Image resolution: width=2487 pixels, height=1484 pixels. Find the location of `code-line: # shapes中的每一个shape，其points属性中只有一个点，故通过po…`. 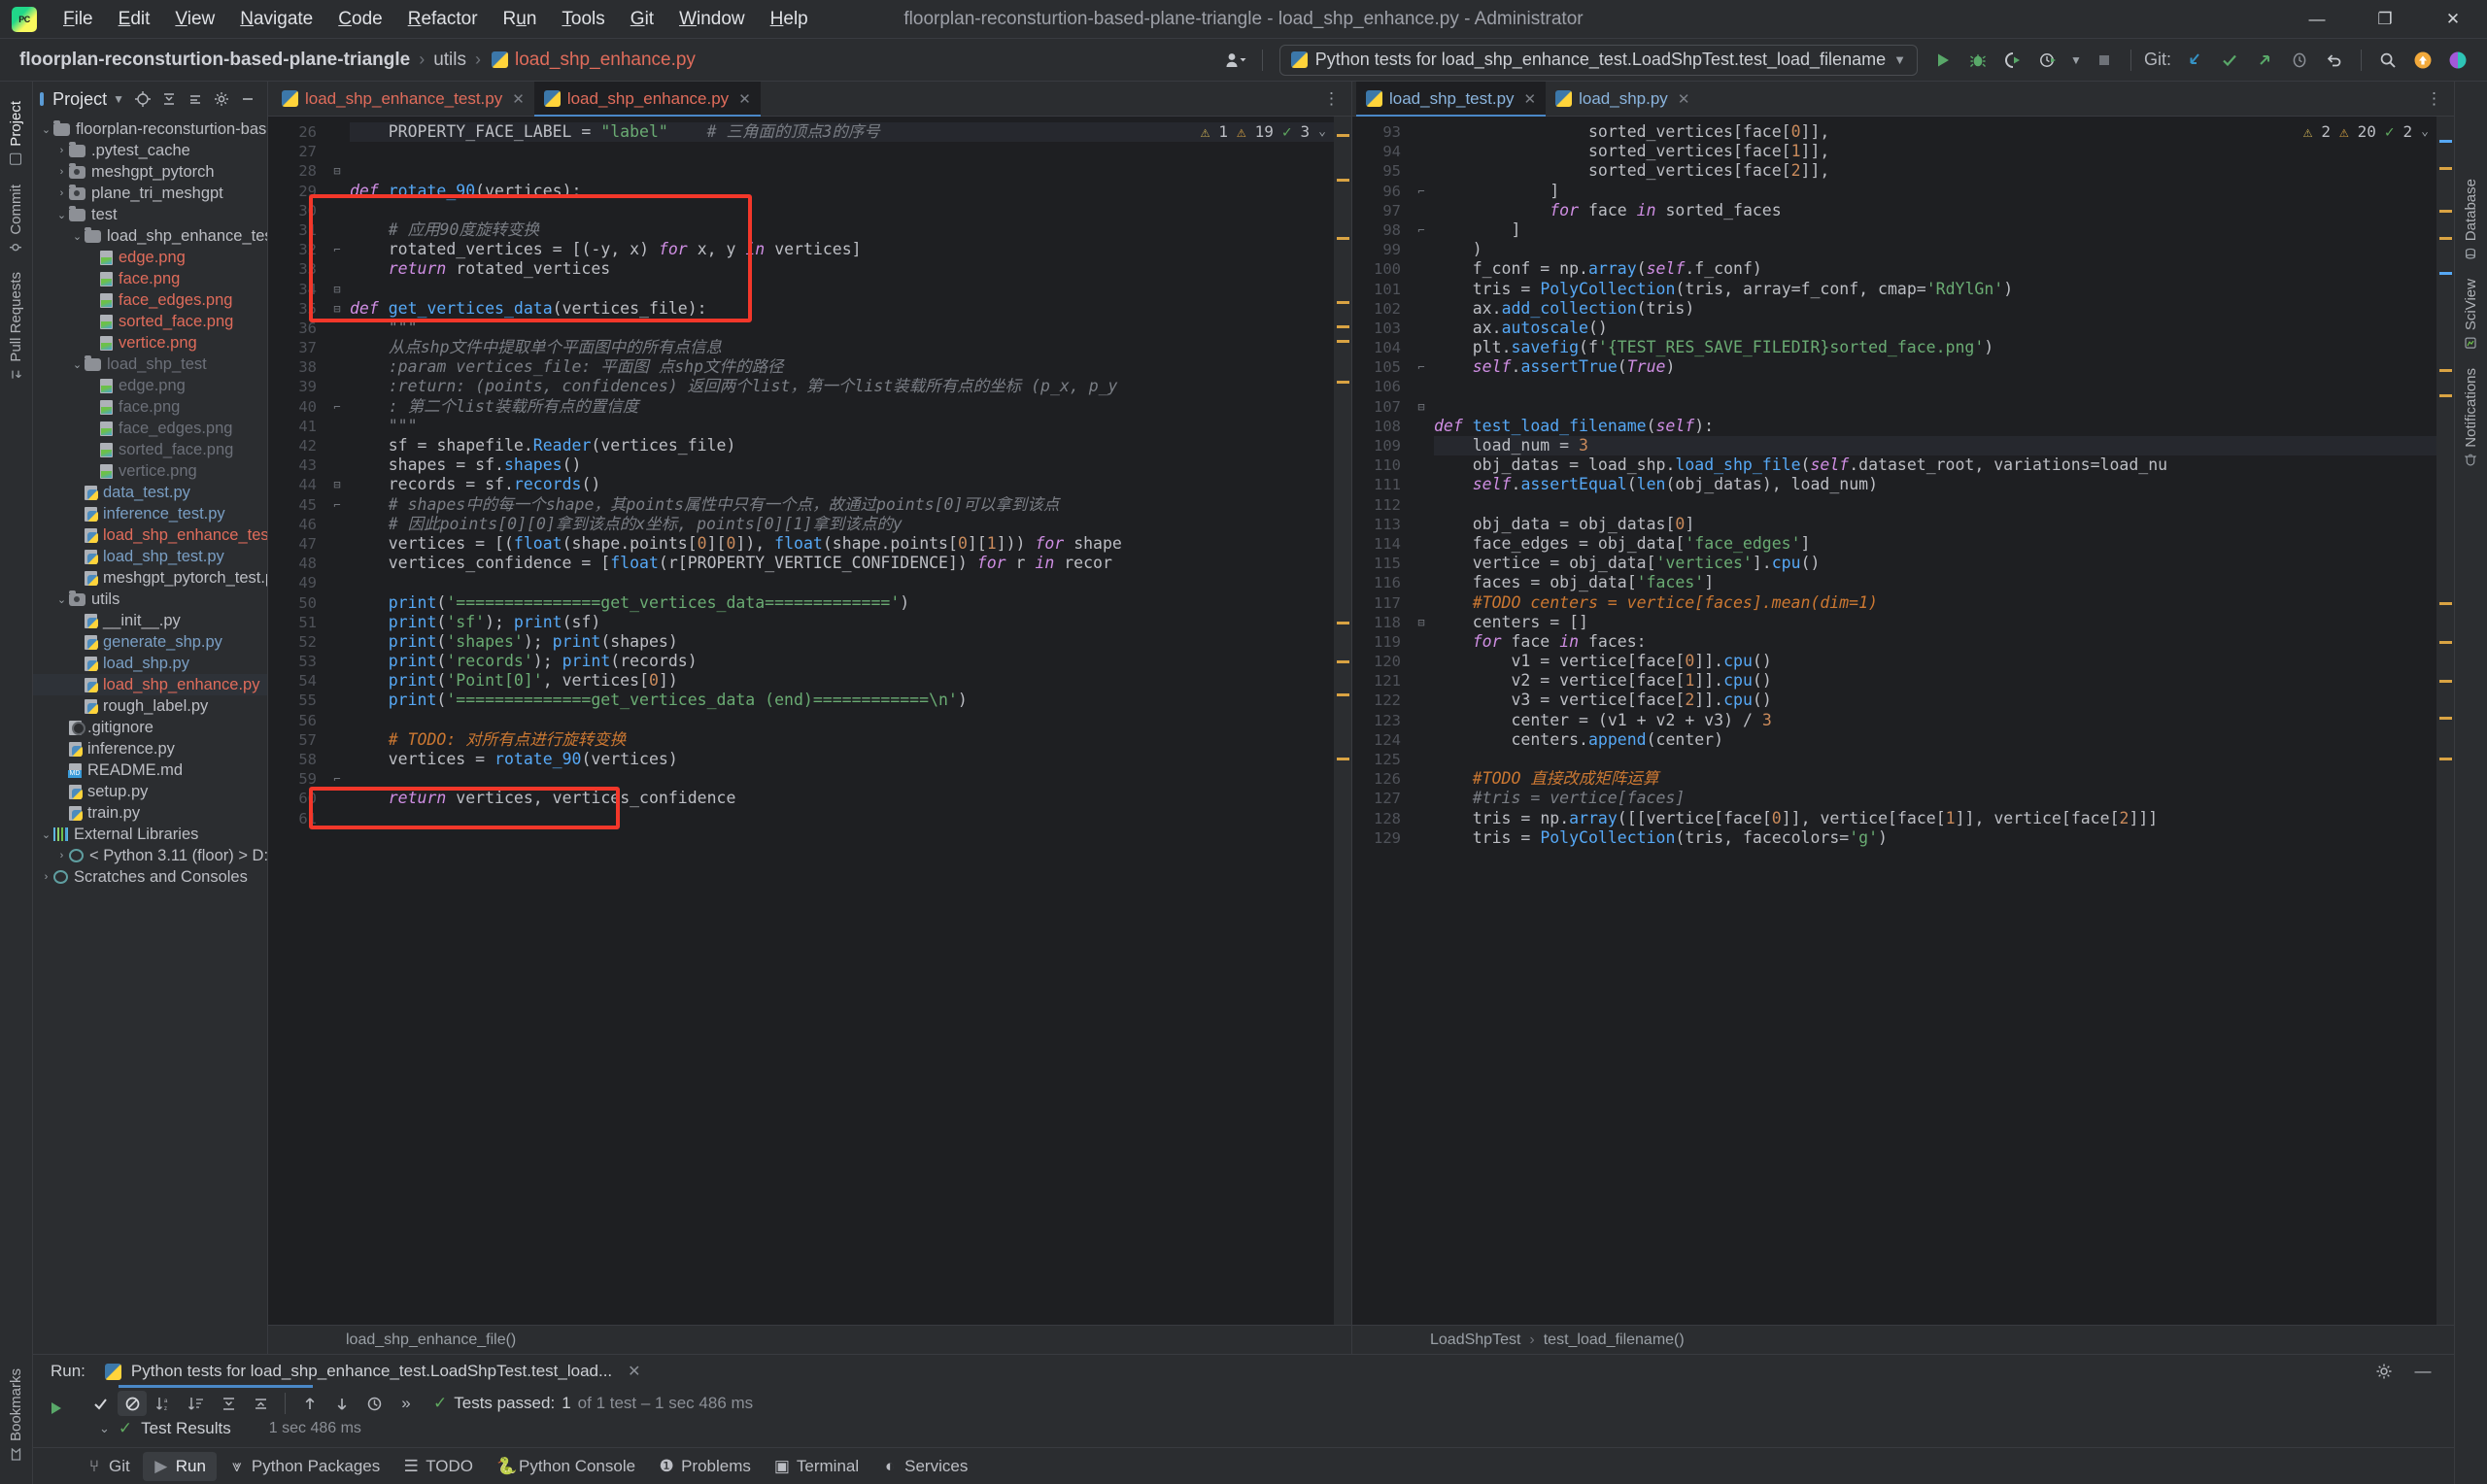

code-line: # shapes中的每一个shape，其points属性中只有一个点，故通过po… is located at coordinates (850, 505).